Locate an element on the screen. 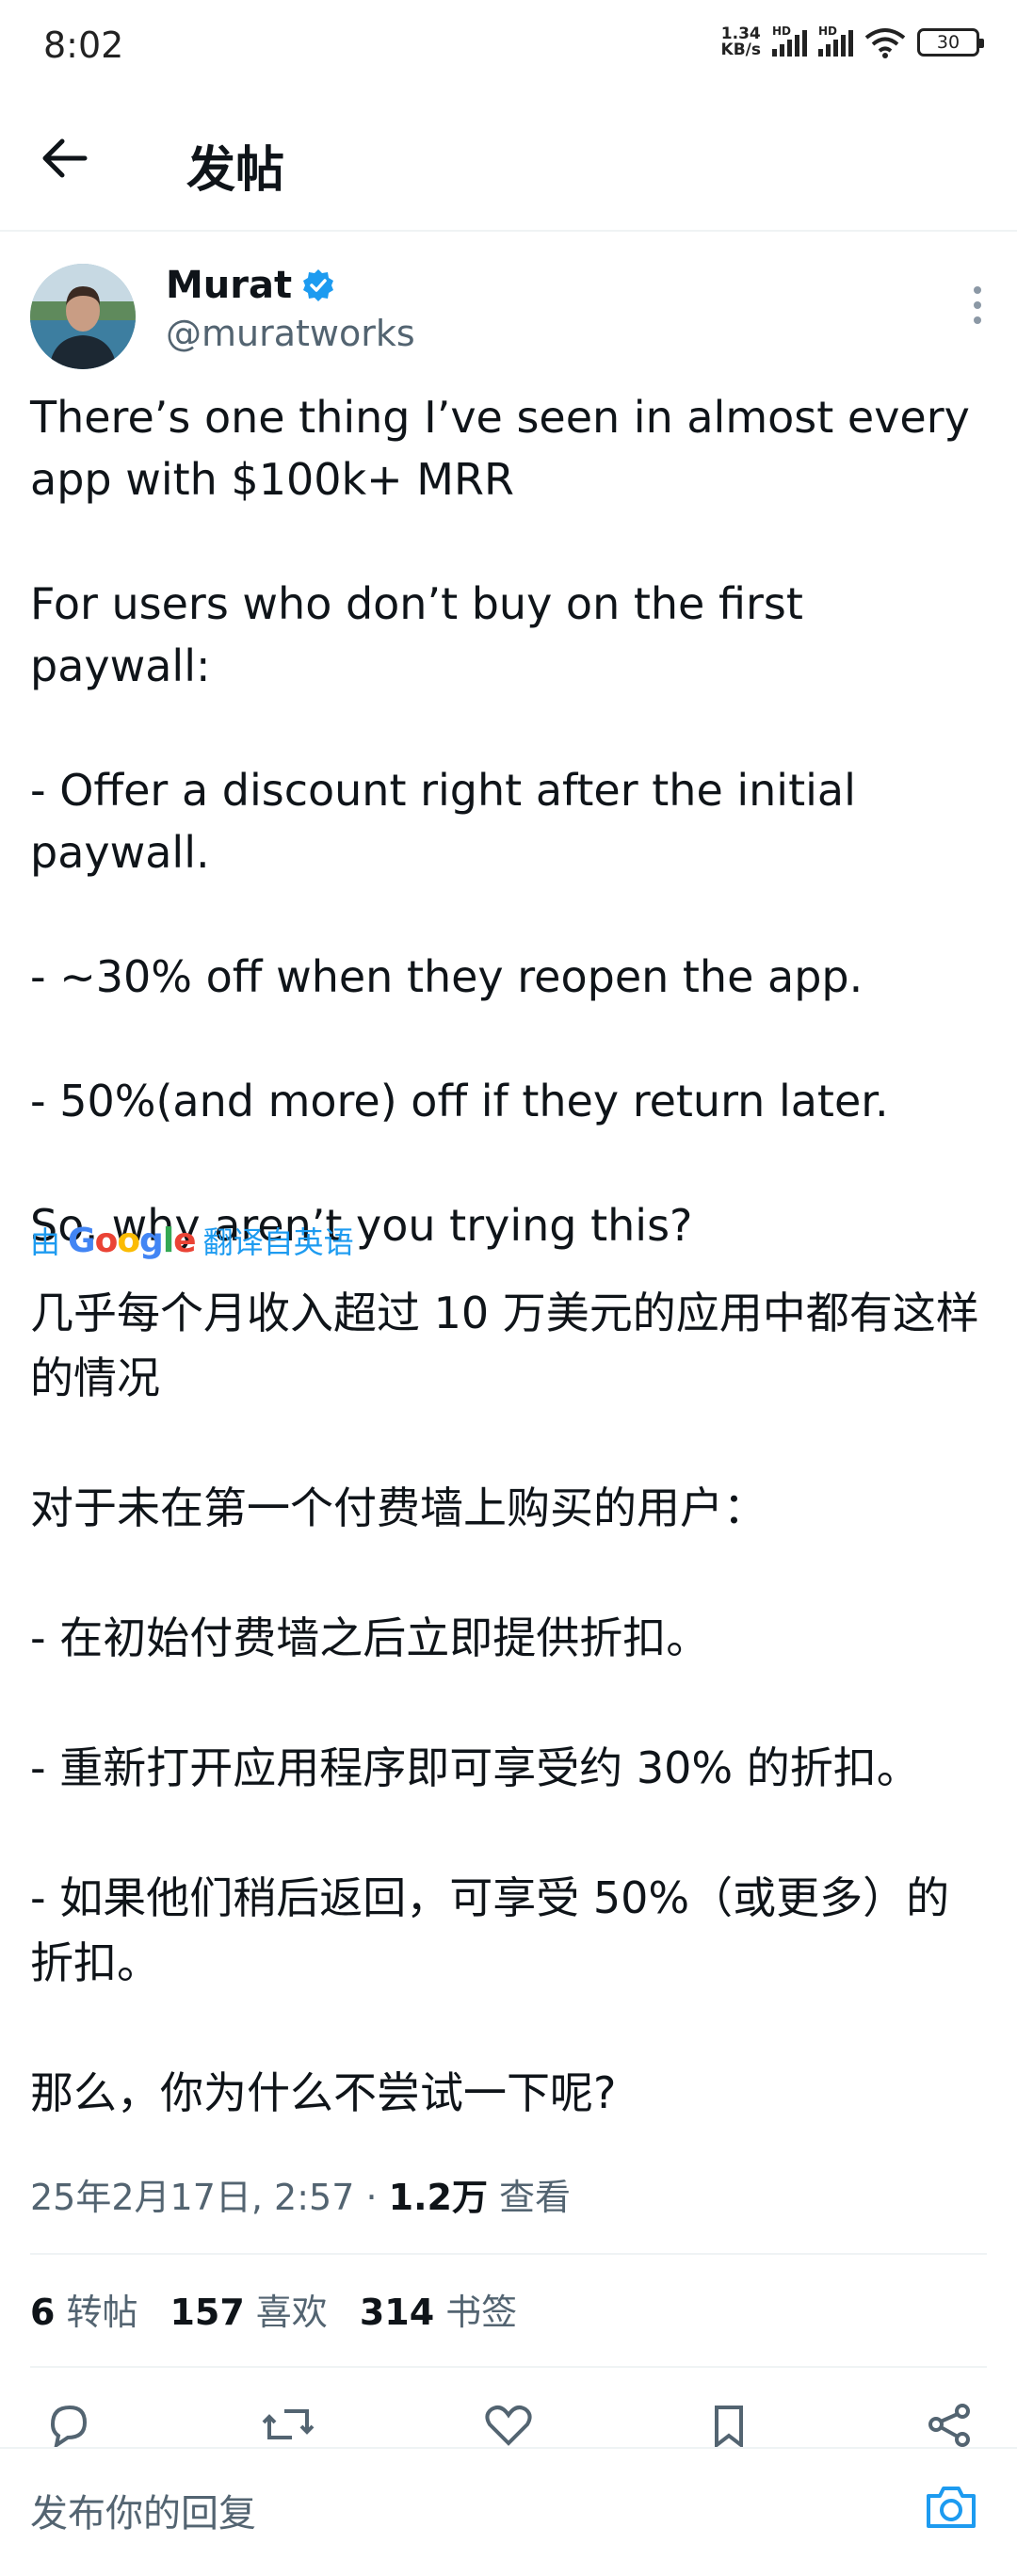 This screenshot has height=2576, width=1017. battery-icon: 30 is located at coordinates (951, 42).